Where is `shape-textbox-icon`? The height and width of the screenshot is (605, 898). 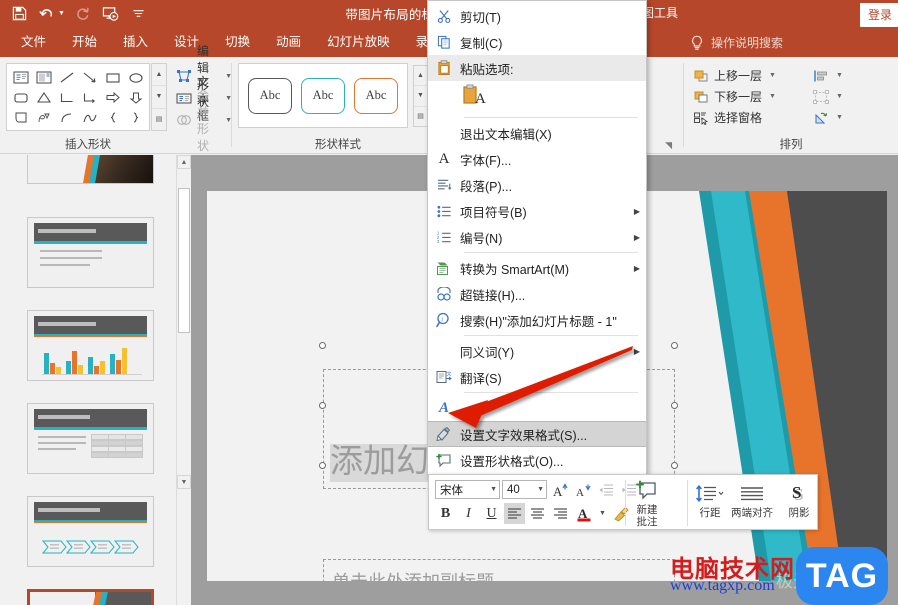 shape-textbox-icon is located at coordinates (20, 77).